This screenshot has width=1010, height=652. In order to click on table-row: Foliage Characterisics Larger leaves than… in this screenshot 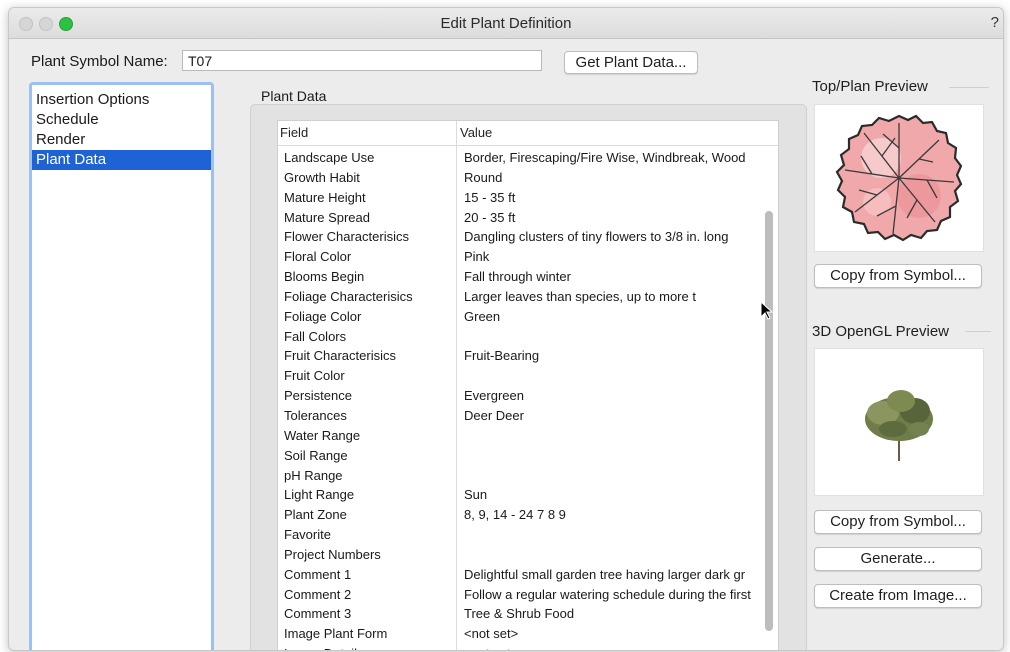, I will do `click(520, 297)`.